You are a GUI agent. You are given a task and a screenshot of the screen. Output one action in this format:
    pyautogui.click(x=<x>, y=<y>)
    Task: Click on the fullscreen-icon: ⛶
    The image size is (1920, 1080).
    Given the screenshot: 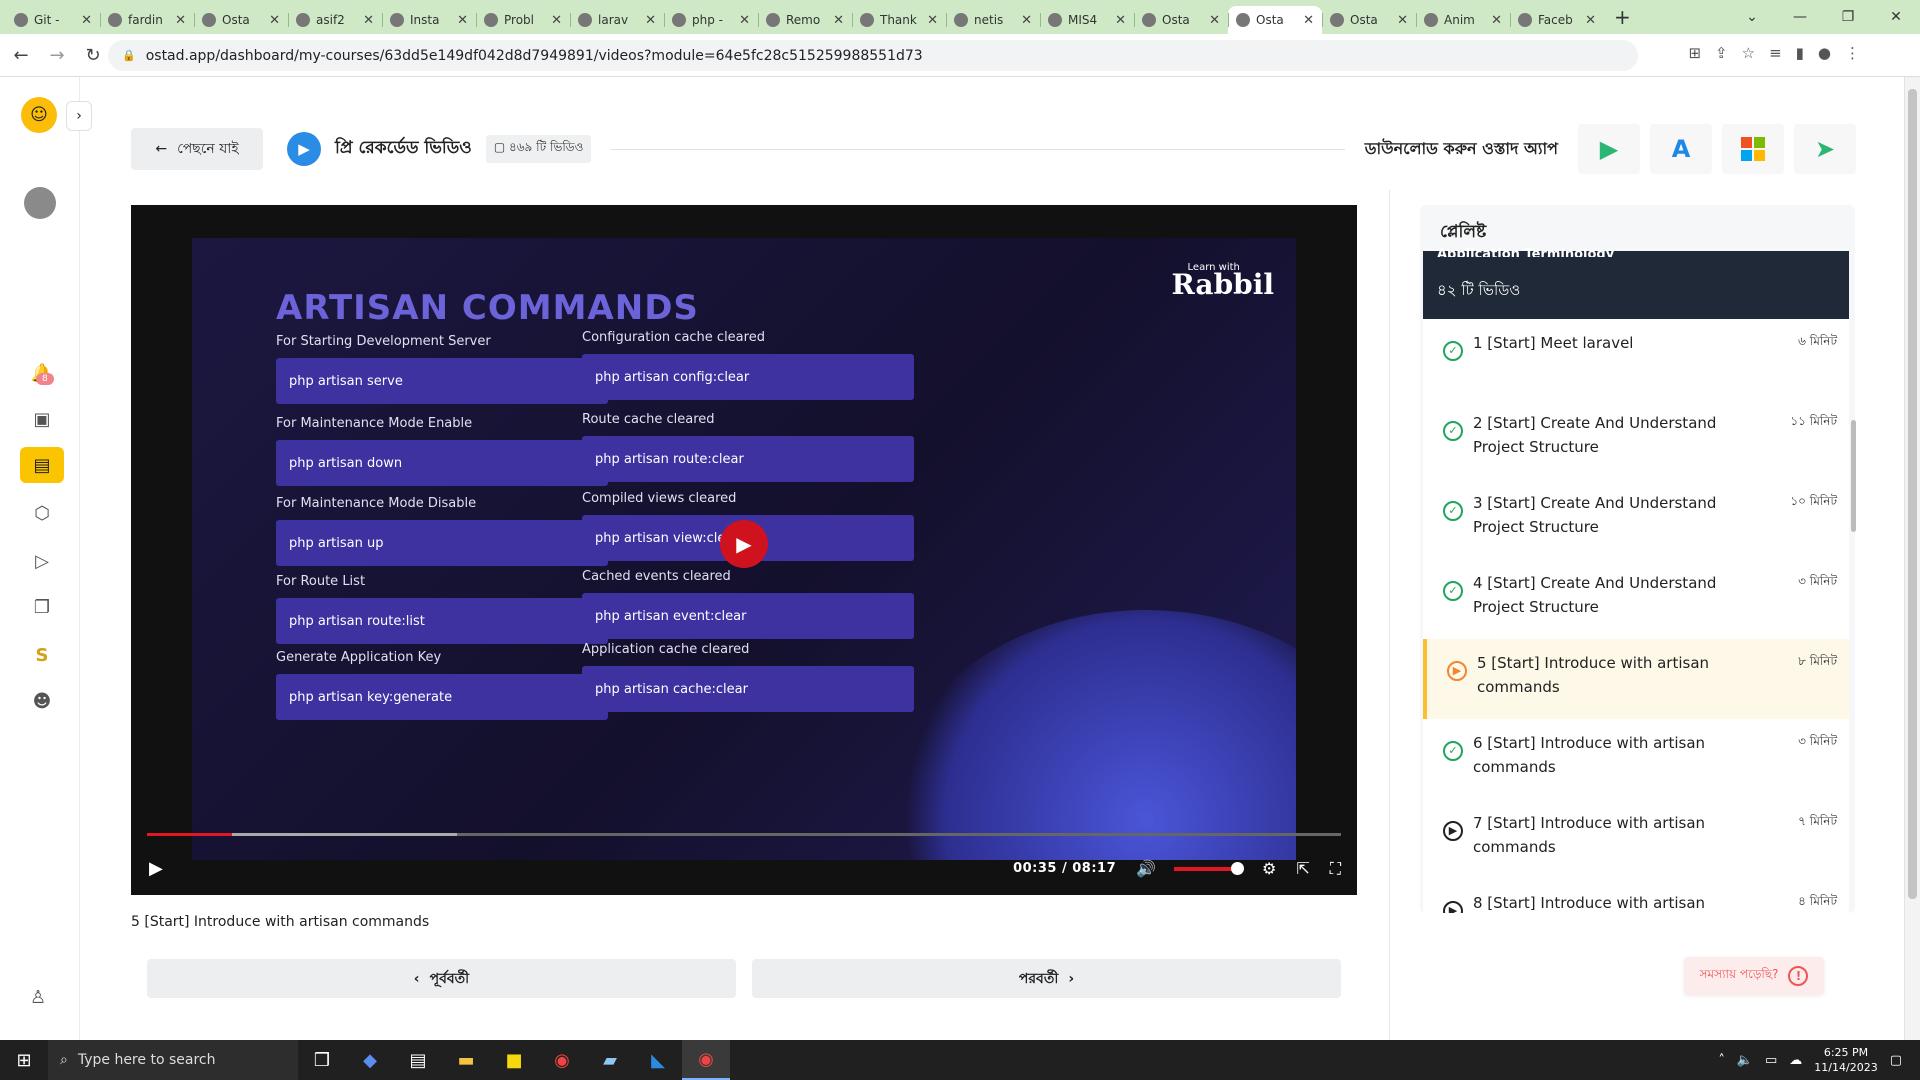 What is the action you would take?
    pyautogui.click(x=1335, y=869)
    